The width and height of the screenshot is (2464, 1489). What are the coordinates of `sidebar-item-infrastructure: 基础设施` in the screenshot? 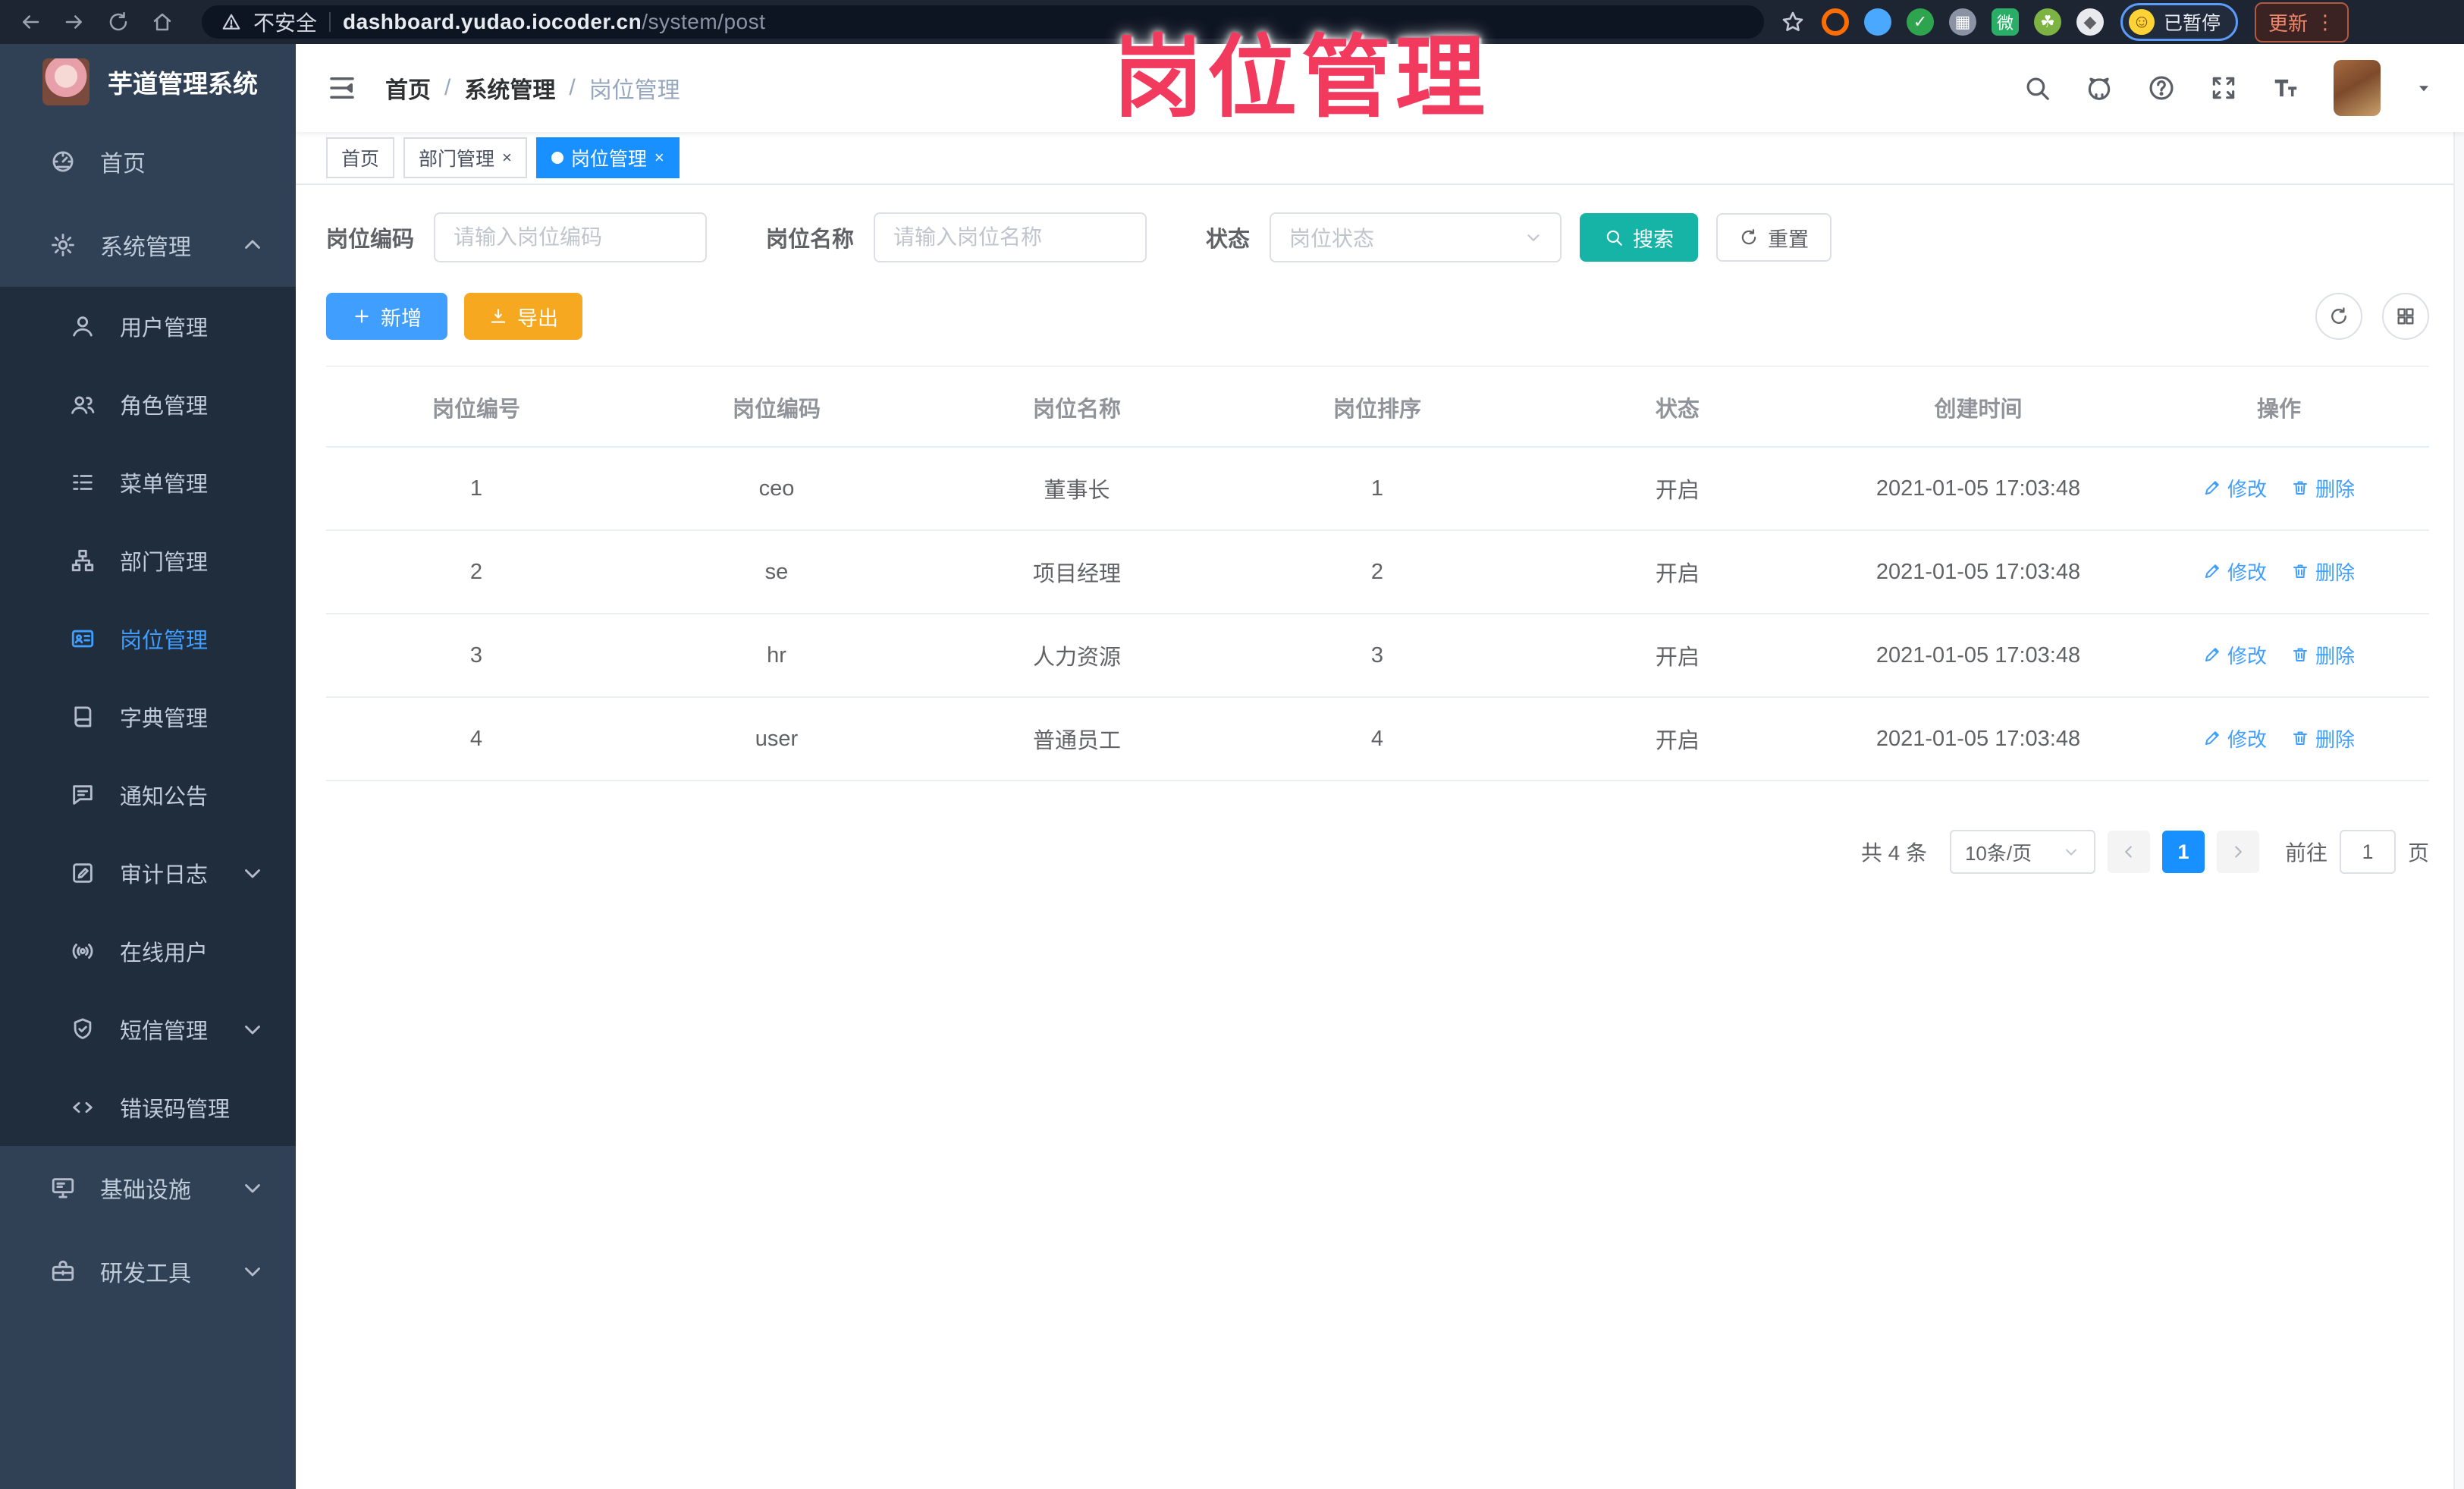 It's located at (148, 1188).